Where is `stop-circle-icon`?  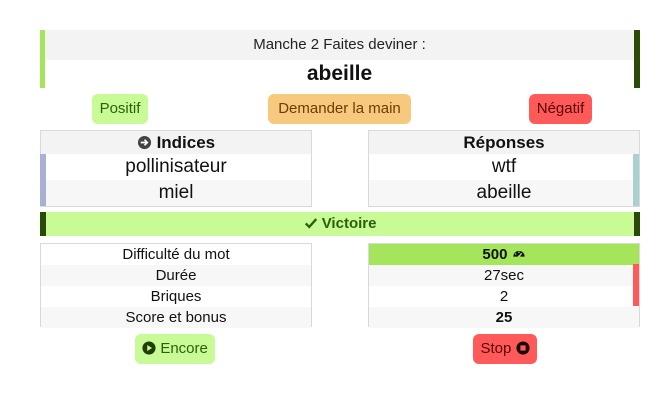
stop-circle-icon is located at coordinates (522, 350).